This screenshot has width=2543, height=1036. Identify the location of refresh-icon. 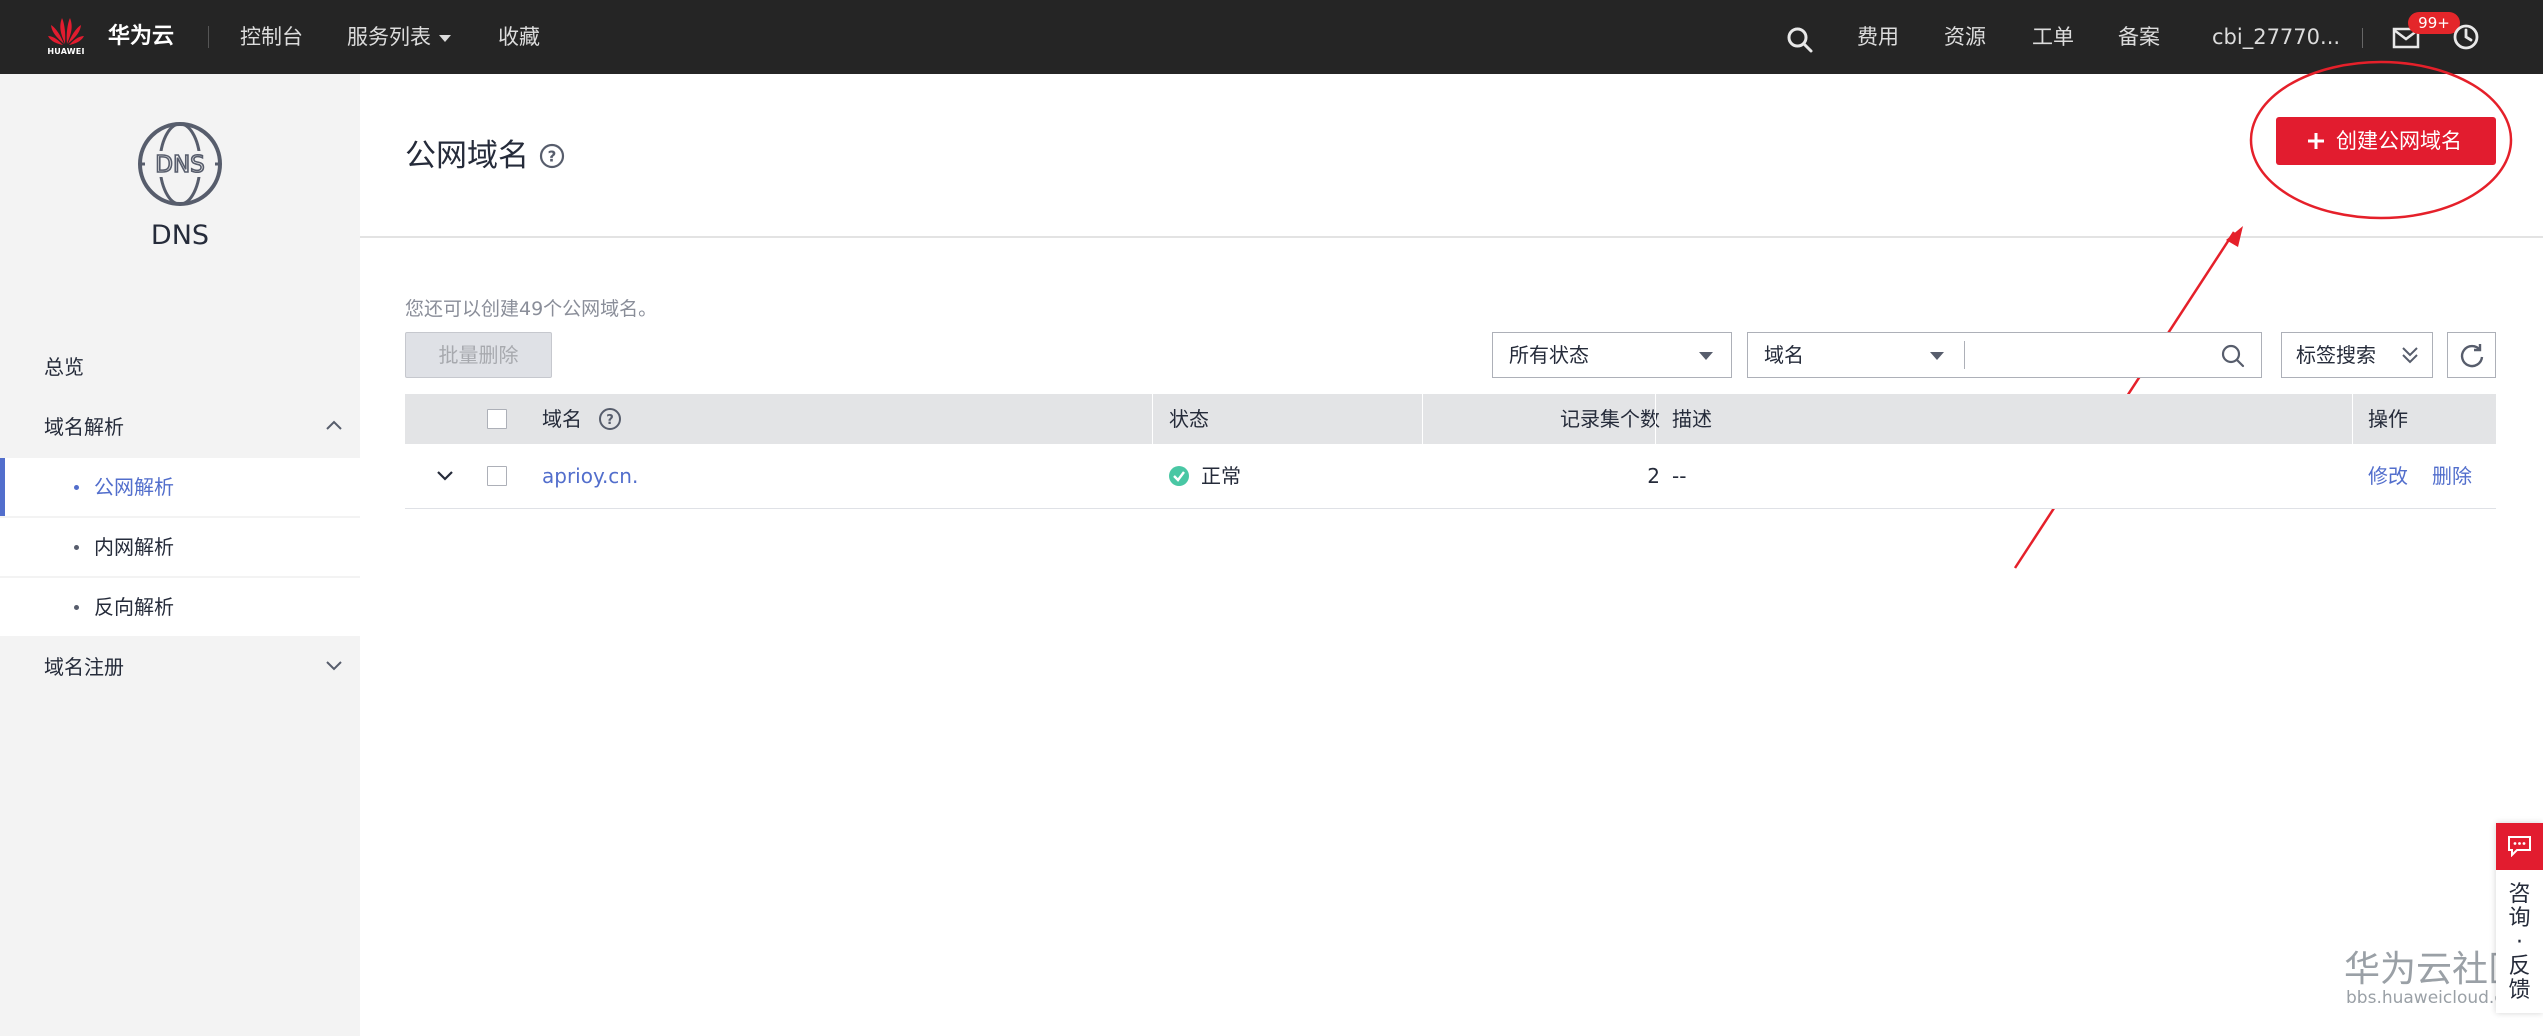
(2472, 356).